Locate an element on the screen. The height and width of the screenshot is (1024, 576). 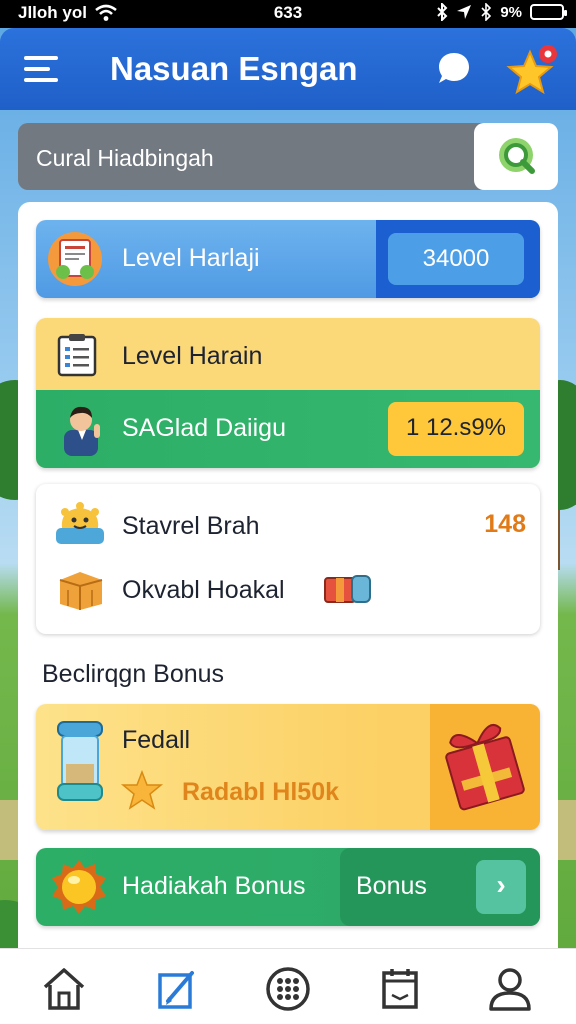
hadiakah-card: Hadiakah Bonus Bonus › is located at coordinates (288, 887).